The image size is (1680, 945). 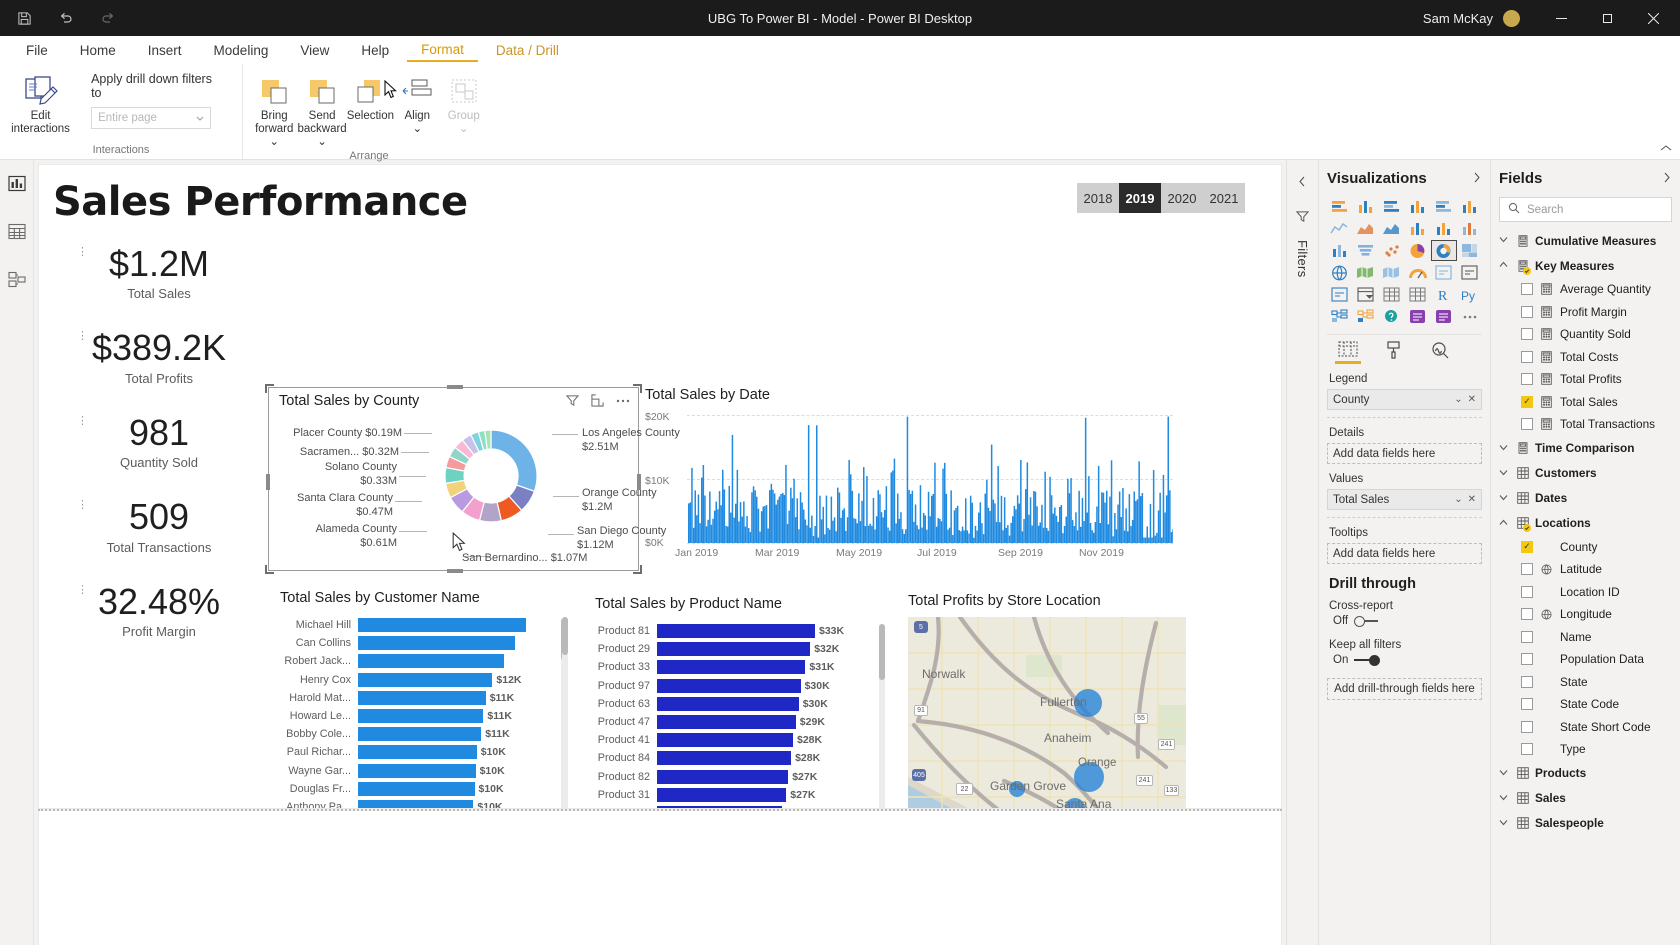 I want to click on q-and-a-icon, so click(x=1391, y=316).